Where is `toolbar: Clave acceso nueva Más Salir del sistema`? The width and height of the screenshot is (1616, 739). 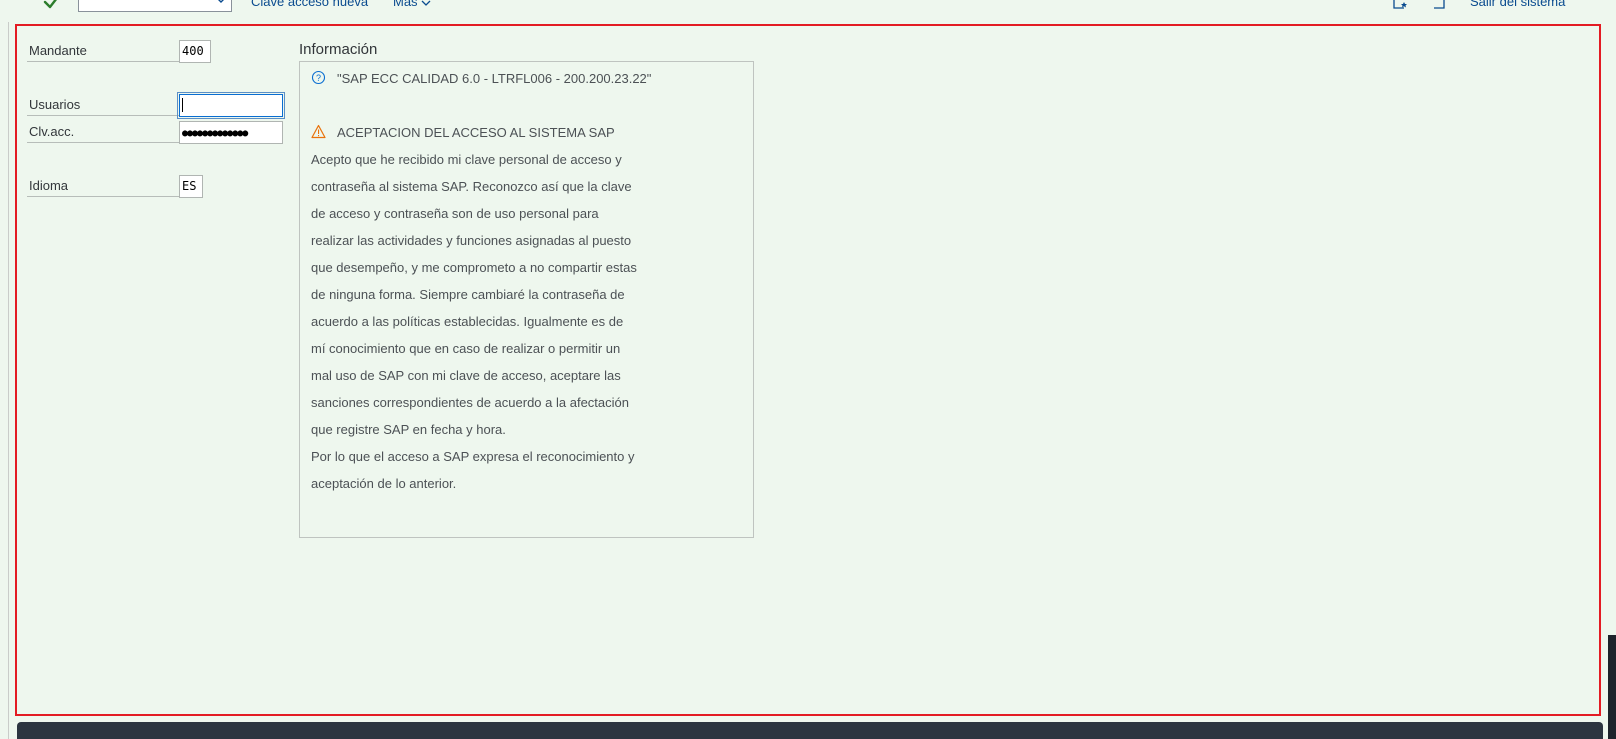 toolbar: Clave acceso nueva Más Salir del sistema is located at coordinates (808, 11).